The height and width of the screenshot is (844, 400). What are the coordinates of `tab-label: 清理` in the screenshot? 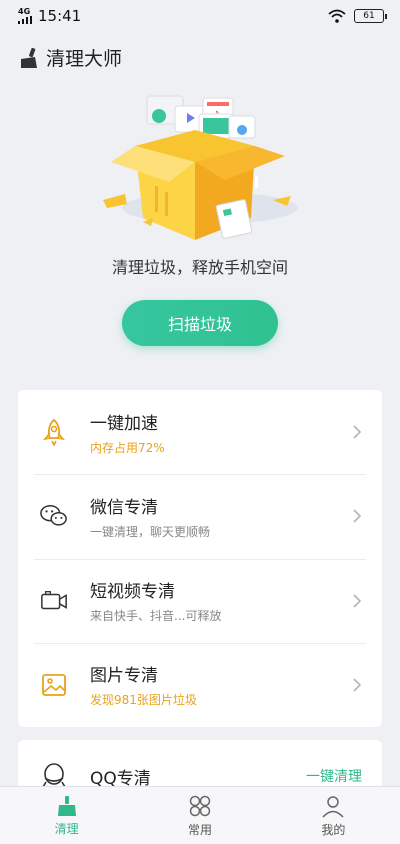 It's located at (66, 828).